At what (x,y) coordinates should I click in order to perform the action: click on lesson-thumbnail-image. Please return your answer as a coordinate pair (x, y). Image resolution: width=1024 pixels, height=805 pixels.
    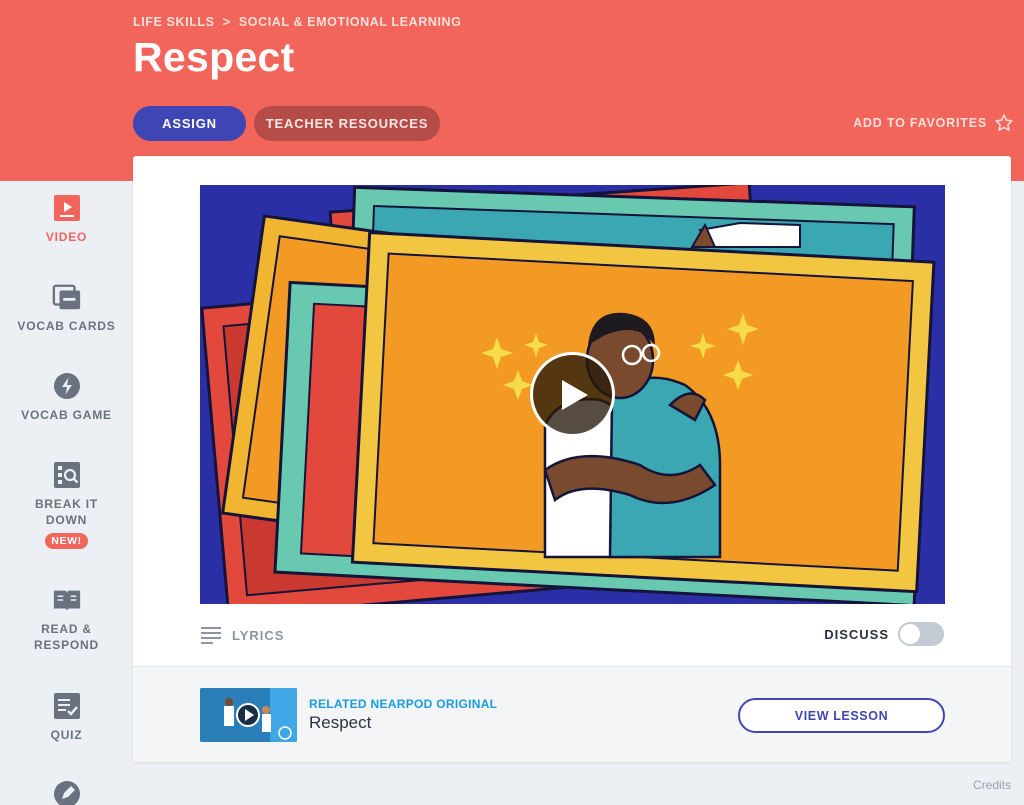
    Looking at the image, I should click on (248, 715).